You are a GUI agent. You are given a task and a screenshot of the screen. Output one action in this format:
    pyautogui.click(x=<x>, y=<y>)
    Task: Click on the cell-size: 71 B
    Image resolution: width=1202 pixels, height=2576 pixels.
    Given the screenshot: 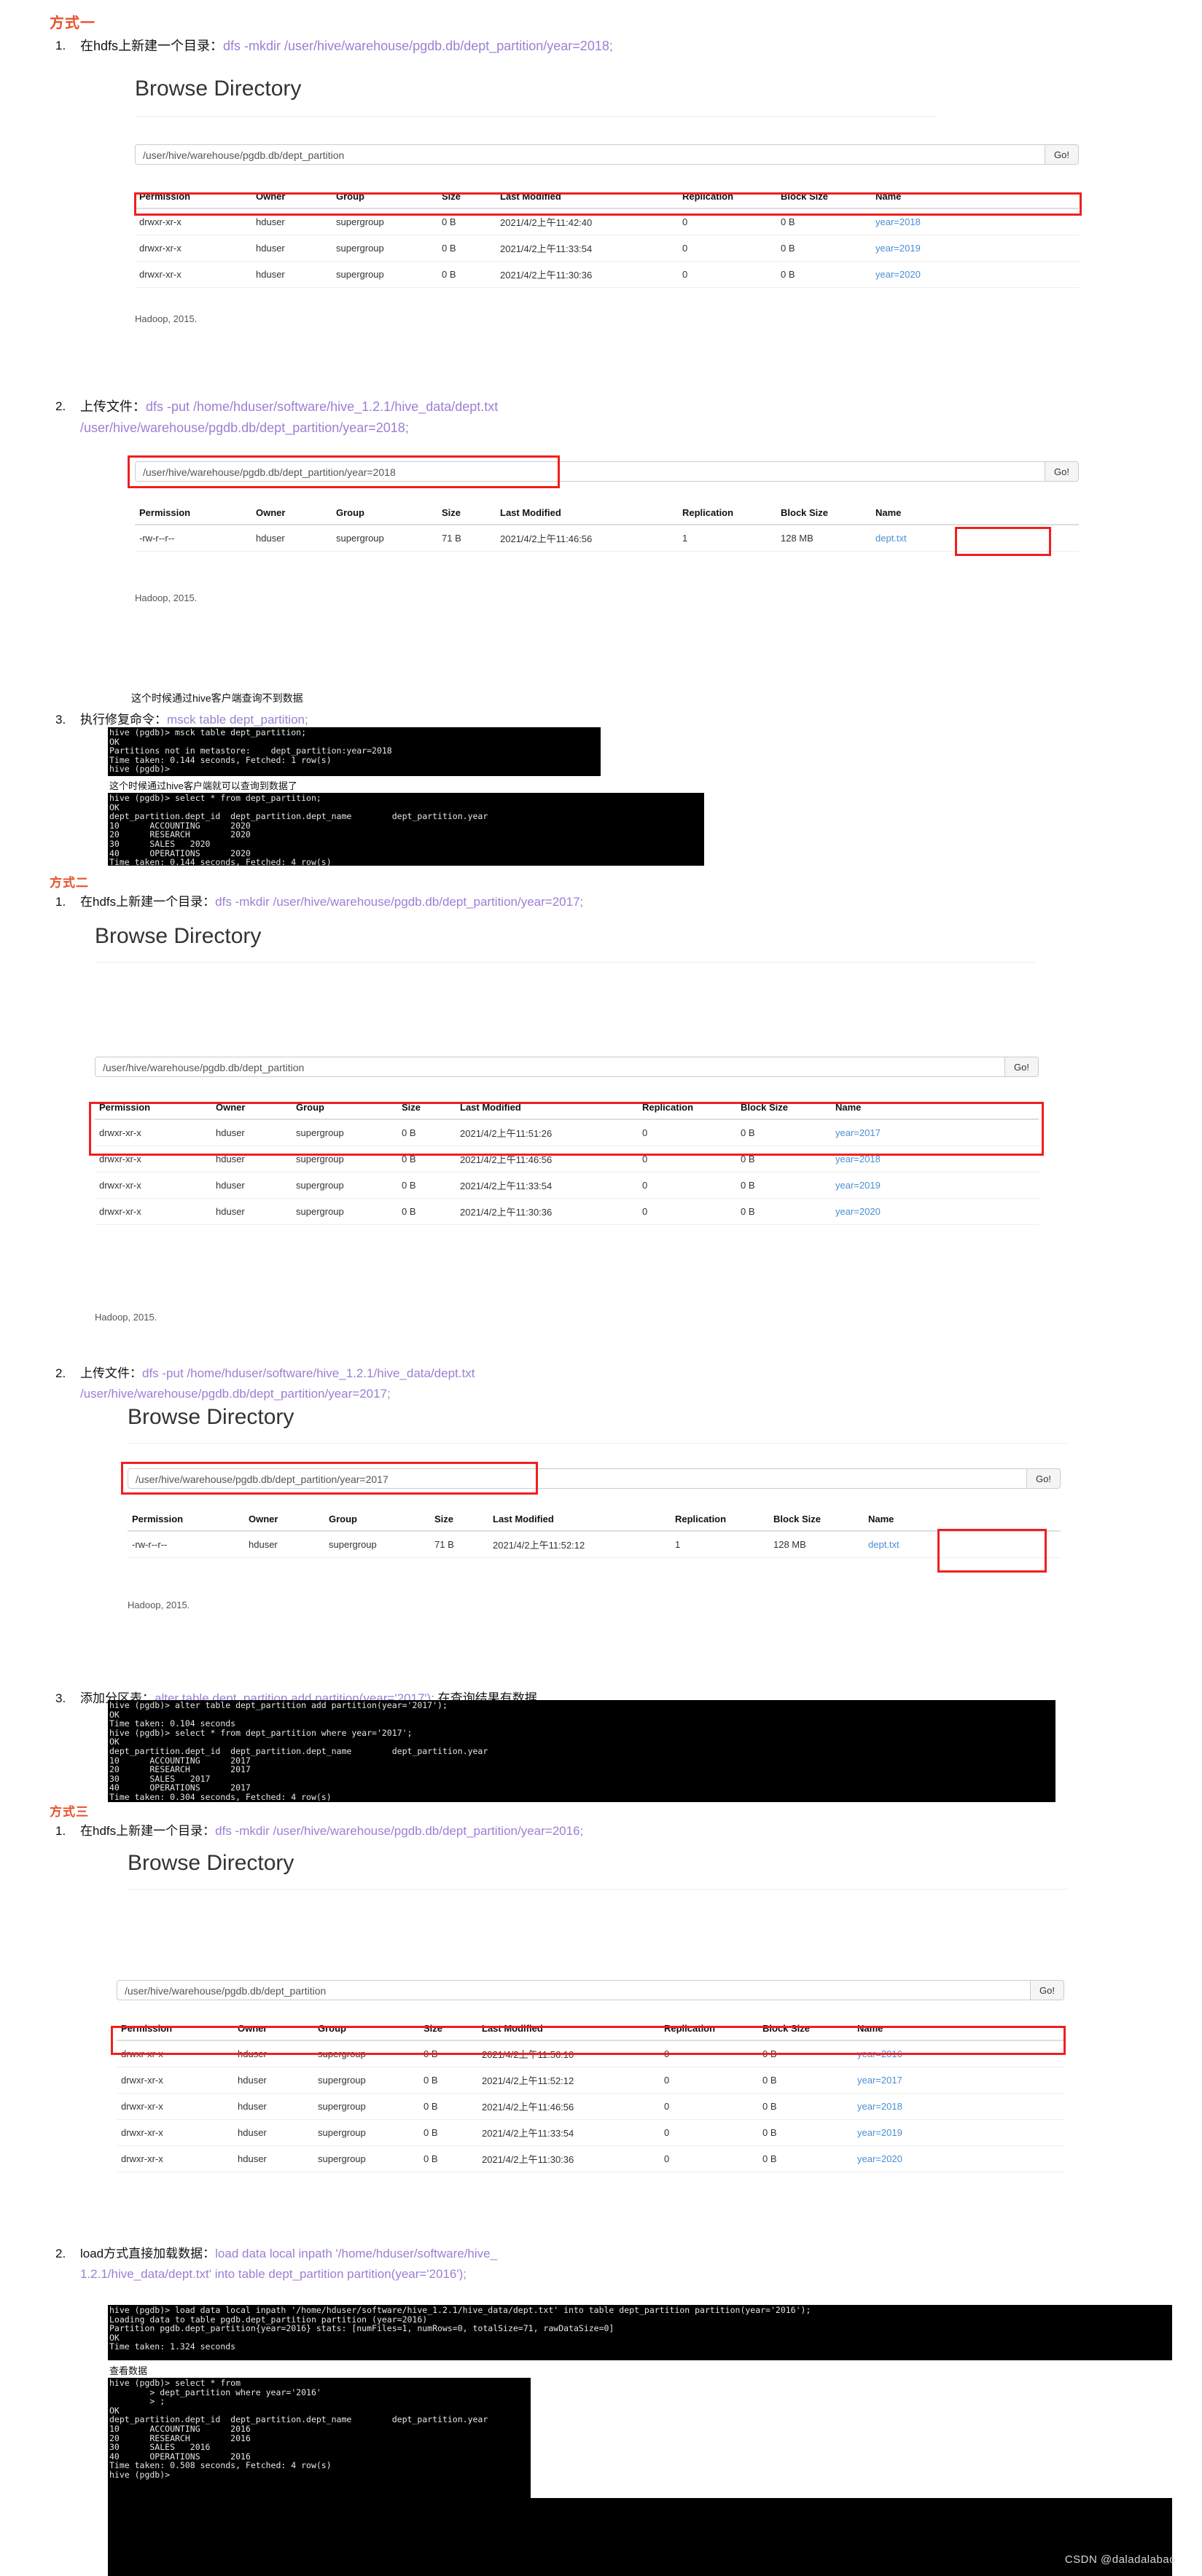 What is the action you would take?
    pyautogui.click(x=466, y=538)
    